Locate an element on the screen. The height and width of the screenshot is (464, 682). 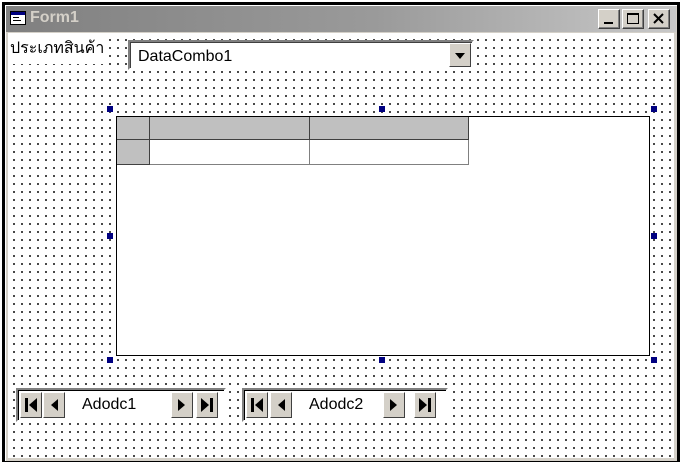
form-icon is located at coordinates (18, 18).